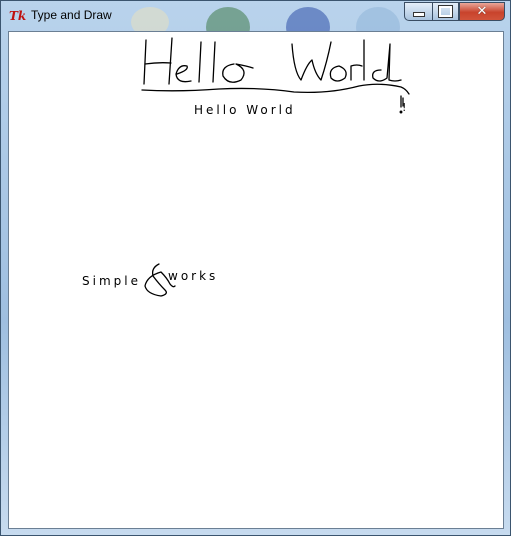 The width and height of the screenshot is (511, 536). What do you see at coordinates (193, 276) in the screenshot?
I see `typed-text-works: works` at bounding box center [193, 276].